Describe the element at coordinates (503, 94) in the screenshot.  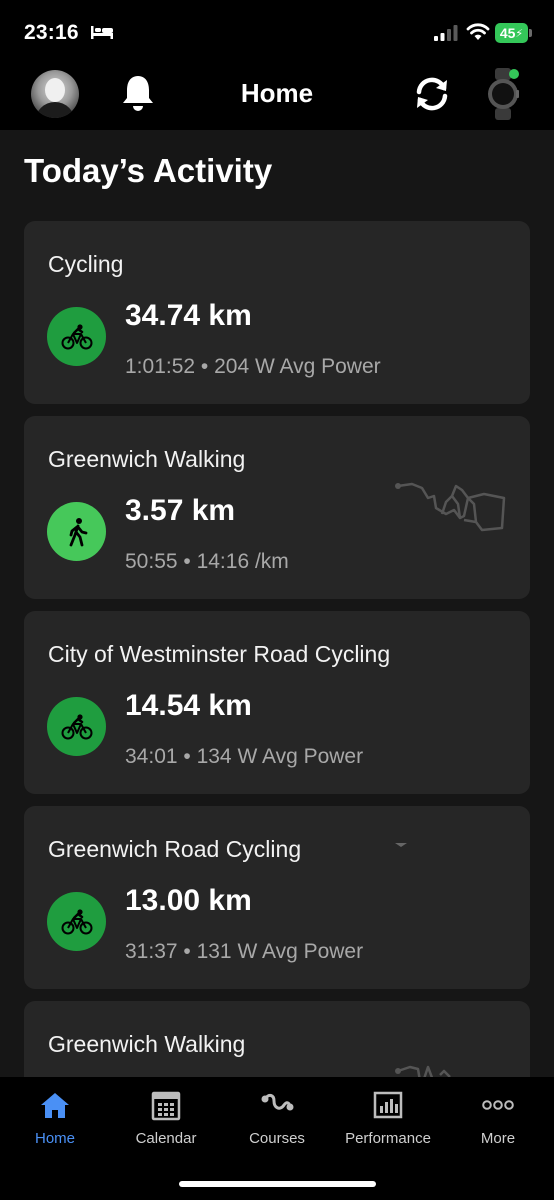
I see `watch-icon` at that location.